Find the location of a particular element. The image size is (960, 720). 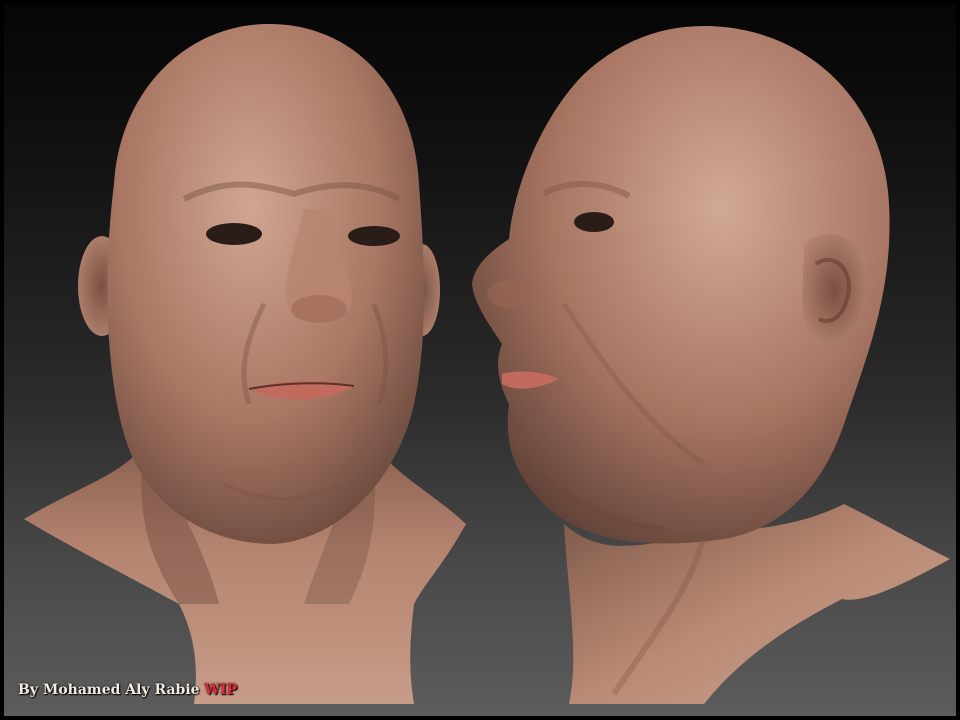

wip-tag: WIP is located at coordinates (221, 690).